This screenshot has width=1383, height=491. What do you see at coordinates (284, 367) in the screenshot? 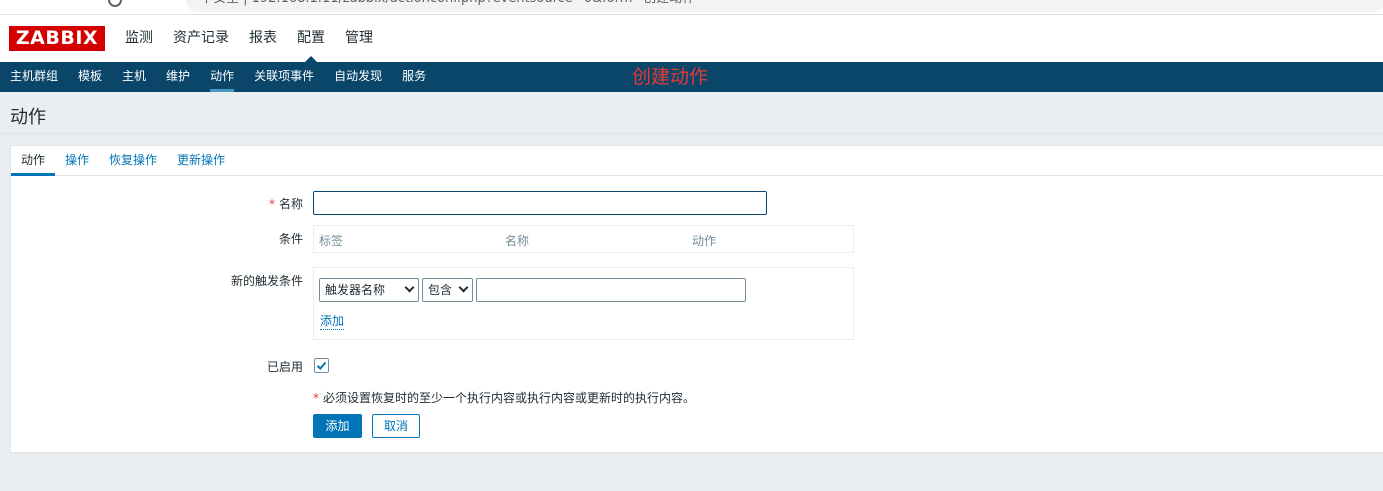
I see `enabled-label: 已启用` at bounding box center [284, 367].